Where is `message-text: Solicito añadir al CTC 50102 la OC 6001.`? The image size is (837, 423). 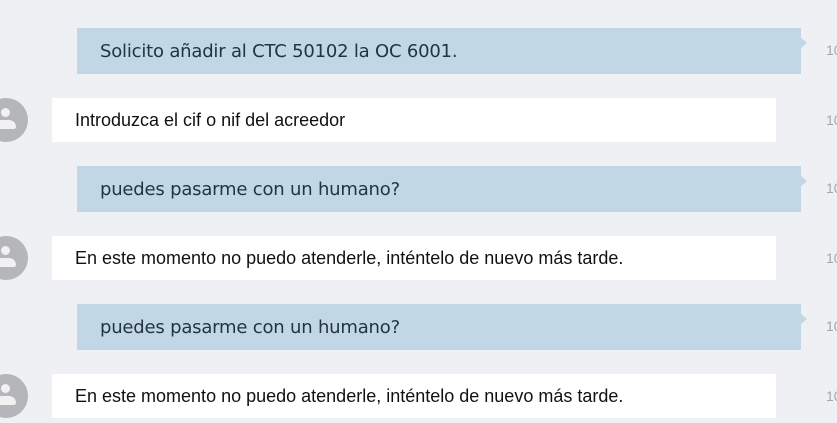 message-text: Solicito añadir al CTC 50102 la OC 6001. is located at coordinates (279, 51).